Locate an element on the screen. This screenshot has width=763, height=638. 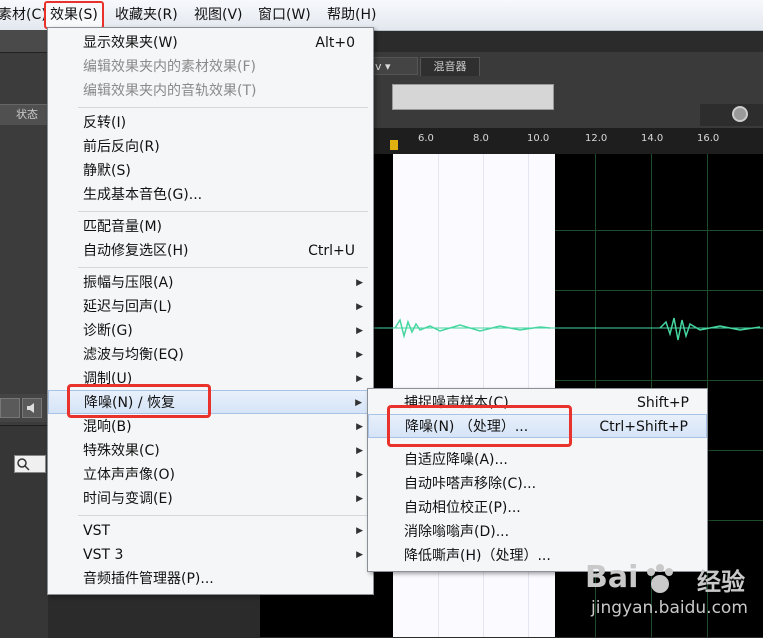
editor-file-tab: v ▾ is located at coordinates (394, 66).